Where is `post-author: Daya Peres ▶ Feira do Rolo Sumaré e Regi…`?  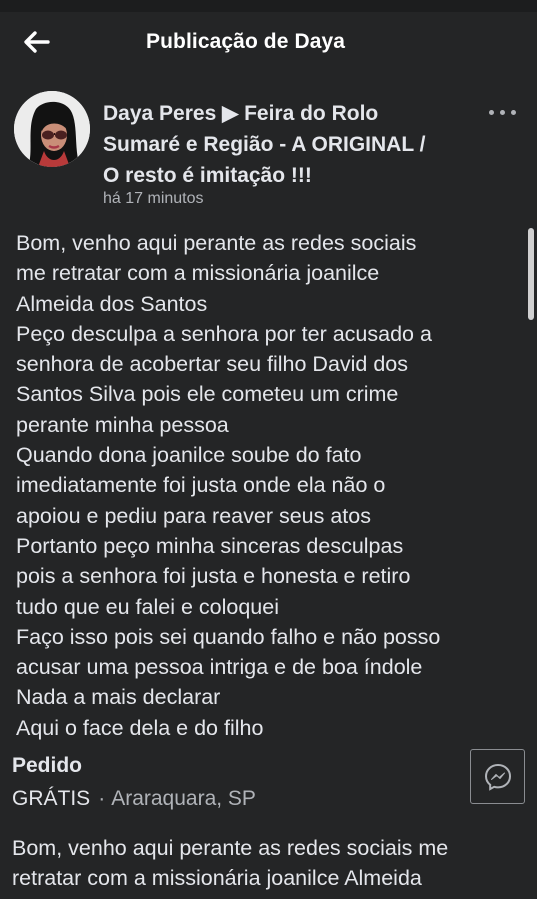 post-author: Daya Peres ▶ Feira do Rolo Sumaré e Regi… is located at coordinates (293, 144).